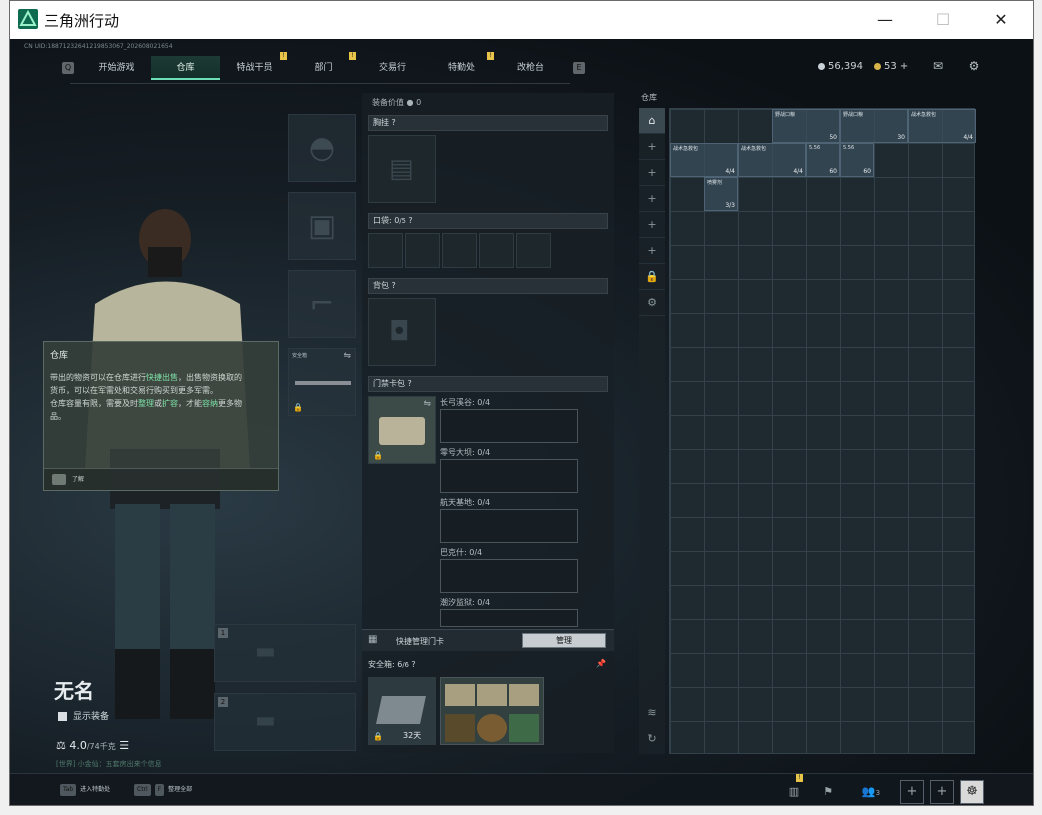 The height and width of the screenshot is (815, 1042). What do you see at coordinates (885, 20) in the screenshot?
I see `minimize-button: —` at bounding box center [885, 20].